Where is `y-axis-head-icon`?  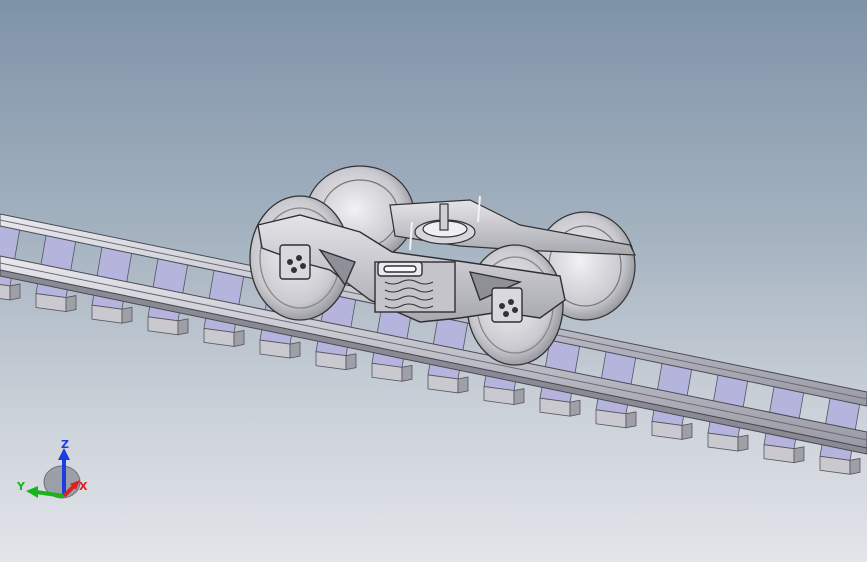 y-axis-head-icon is located at coordinates (32, 492).